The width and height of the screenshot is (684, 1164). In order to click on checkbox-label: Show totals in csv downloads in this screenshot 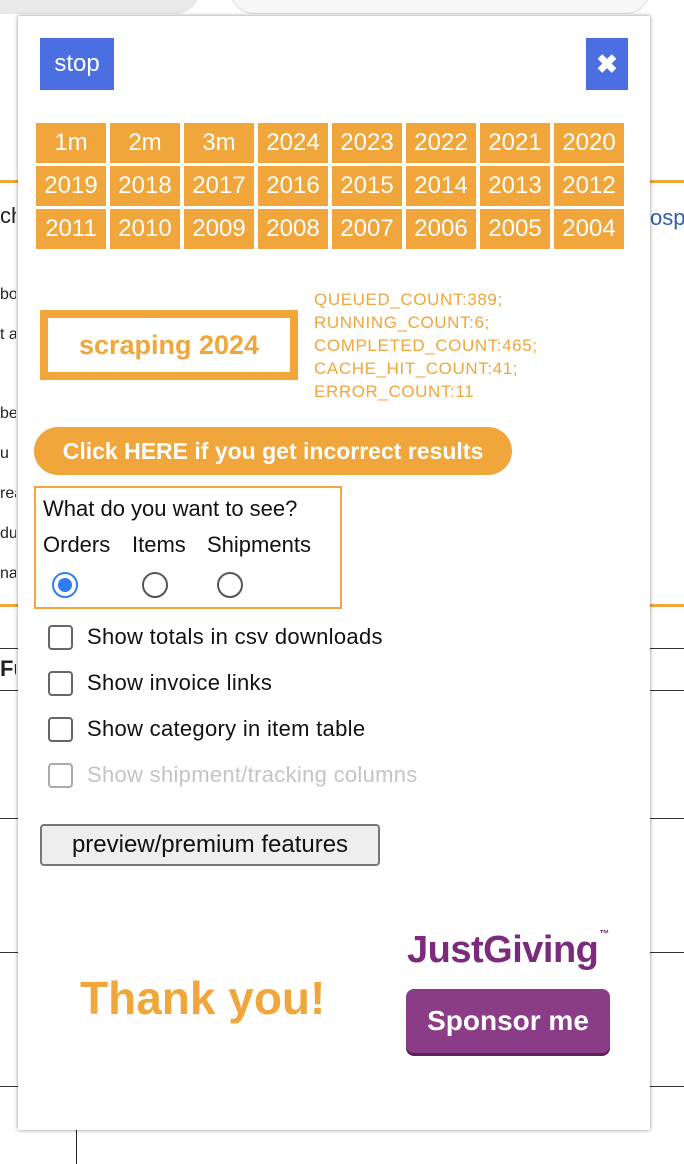, I will do `click(235, 636)`.